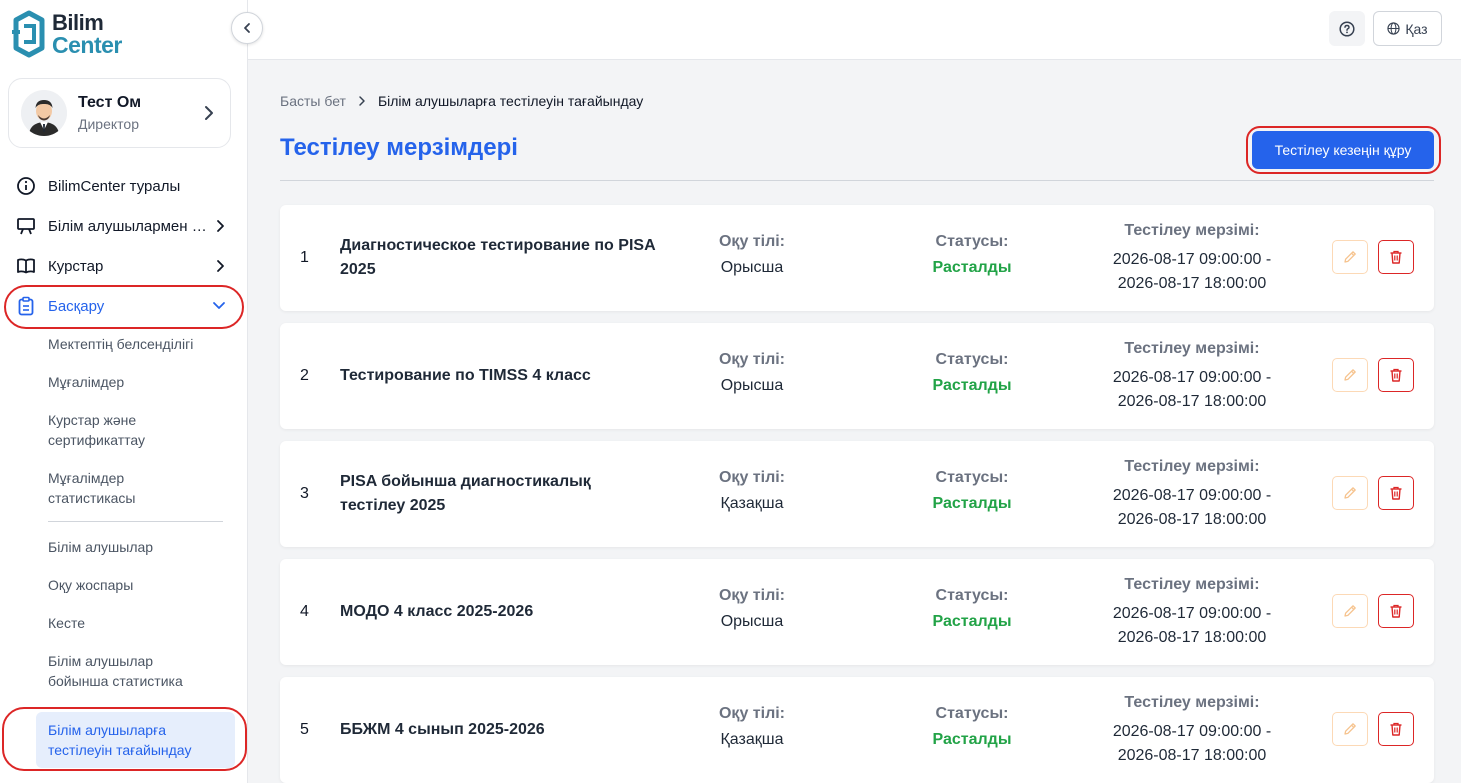  I want to click on language-select: Қаз, so click(1407, 28).